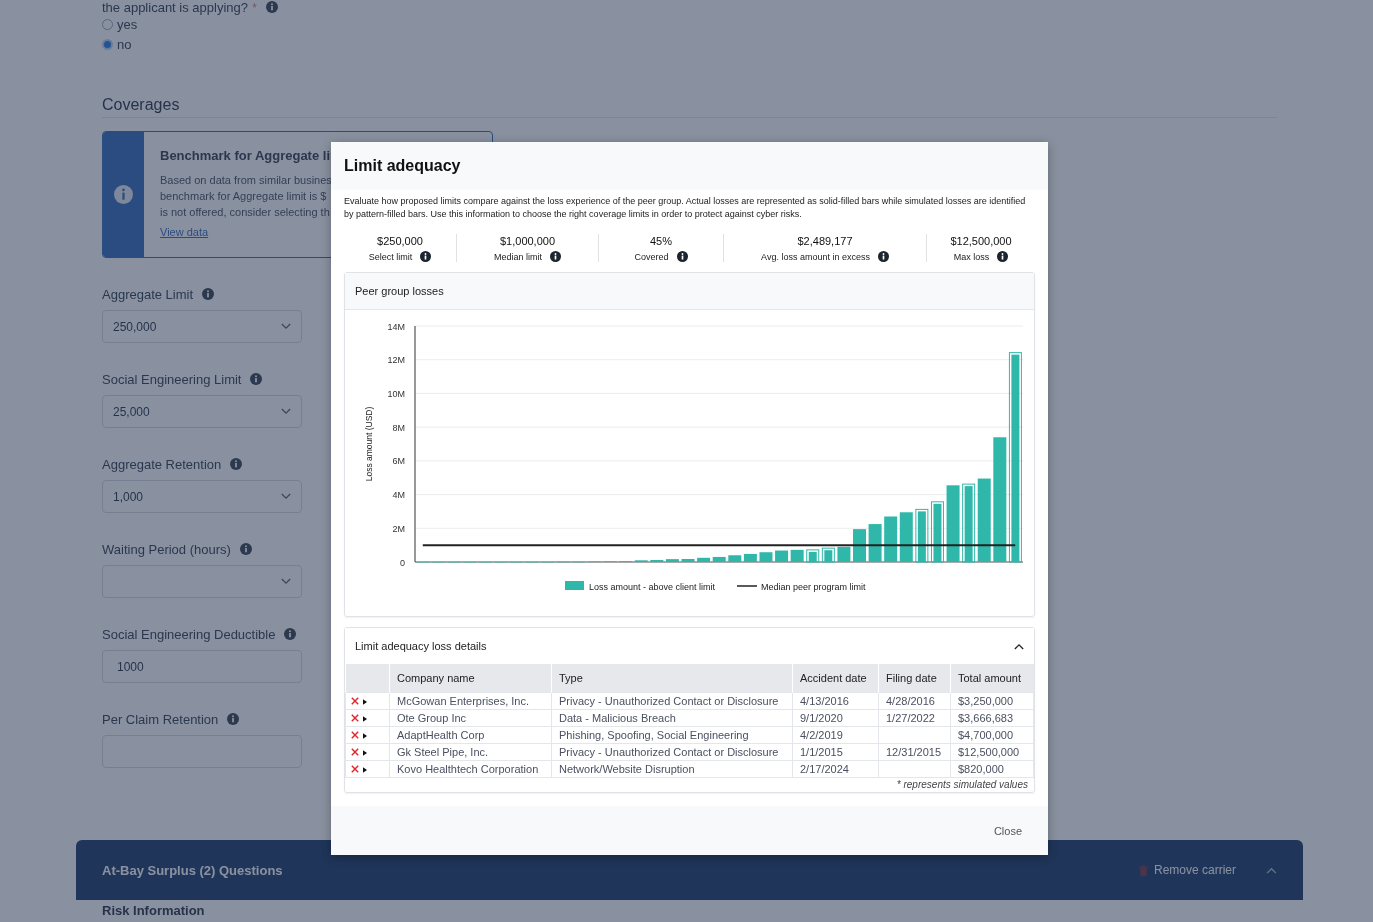  What do you see at coordinates (821, 752) in the screenshot?
I see `table-cell: 1/1/2015` at bounding box center [821, 752].